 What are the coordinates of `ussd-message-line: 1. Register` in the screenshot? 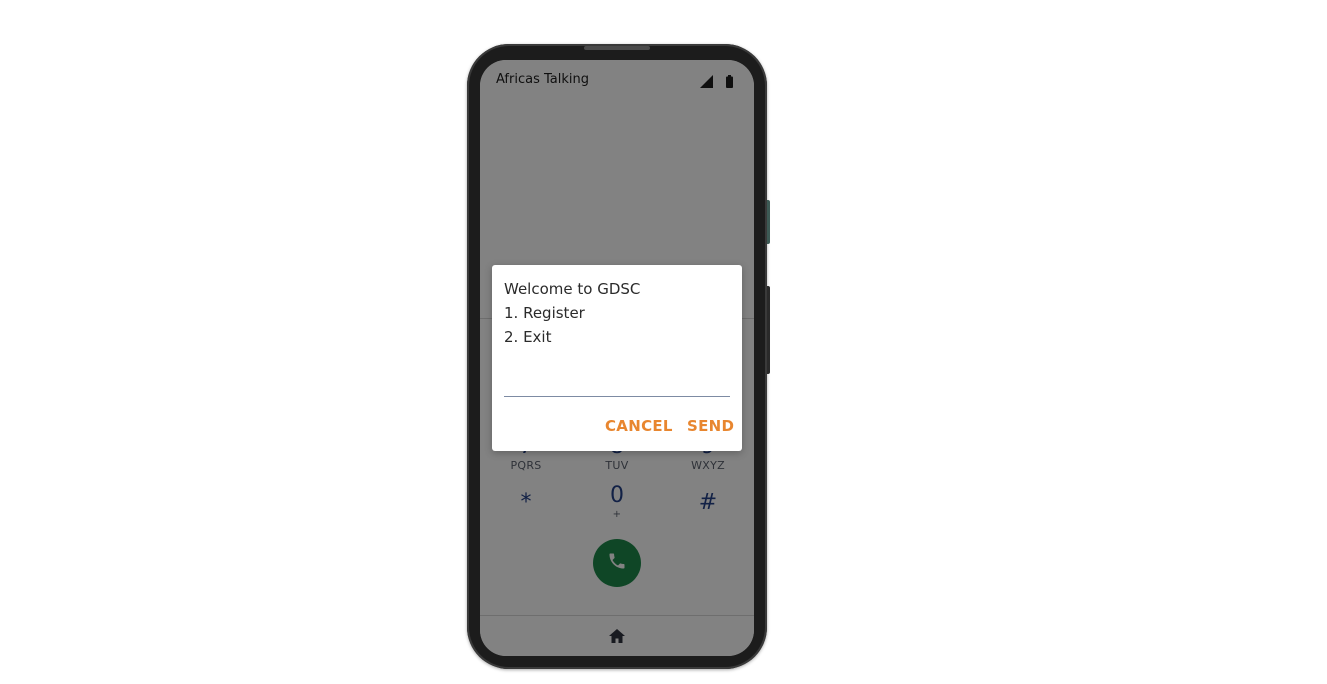 It's located at (544, 313).